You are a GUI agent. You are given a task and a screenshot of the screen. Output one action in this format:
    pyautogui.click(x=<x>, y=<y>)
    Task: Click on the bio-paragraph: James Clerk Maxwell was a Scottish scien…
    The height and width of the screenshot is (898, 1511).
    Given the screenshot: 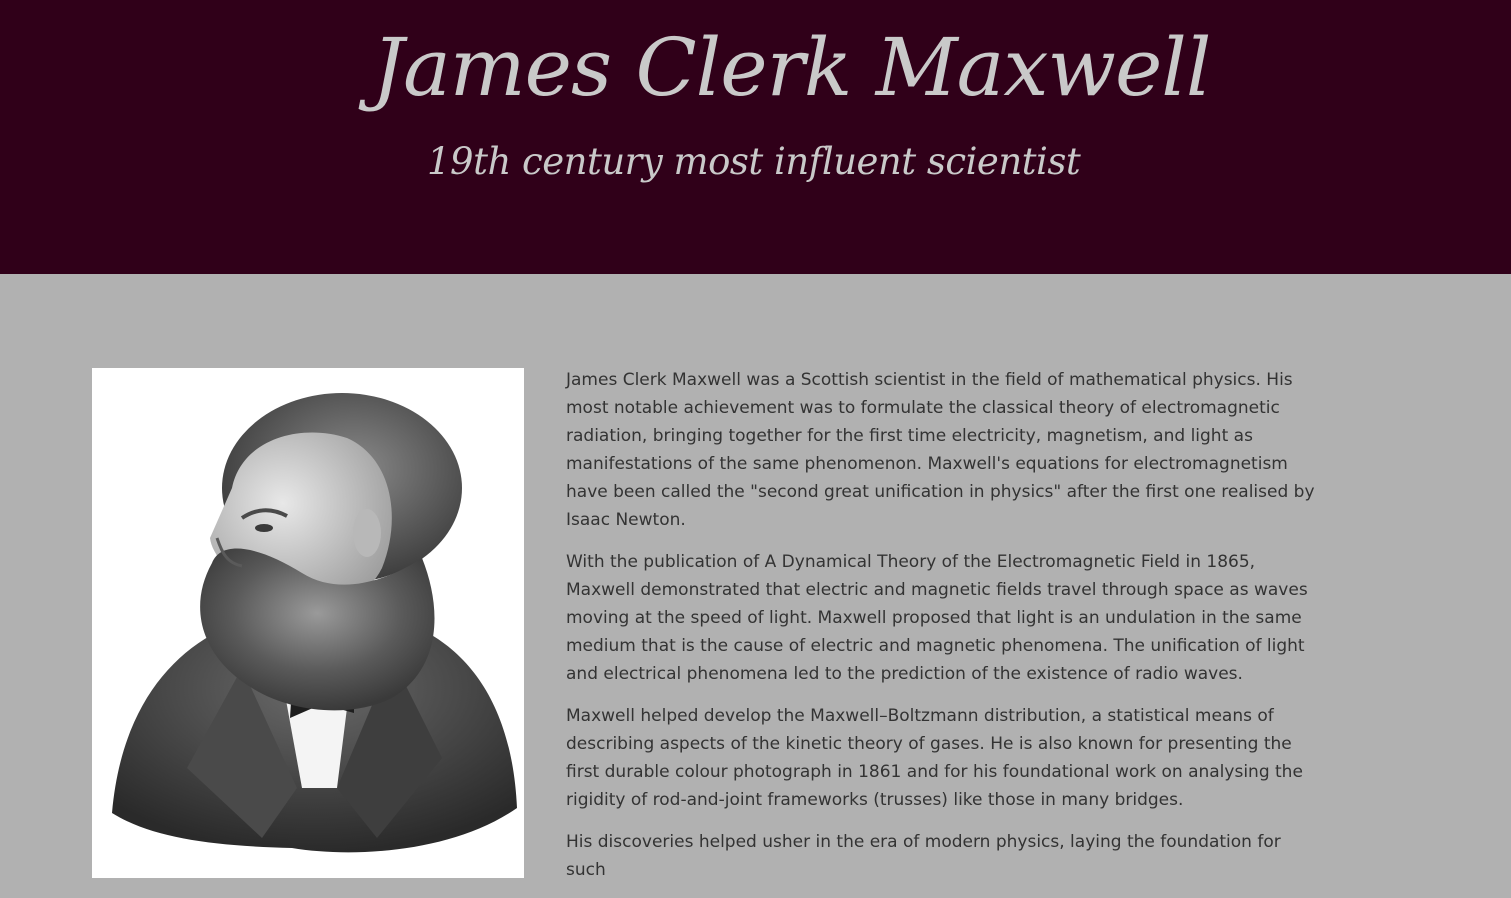 What is the action you would take?
    pyautogui.click(x=940, y=450)
    